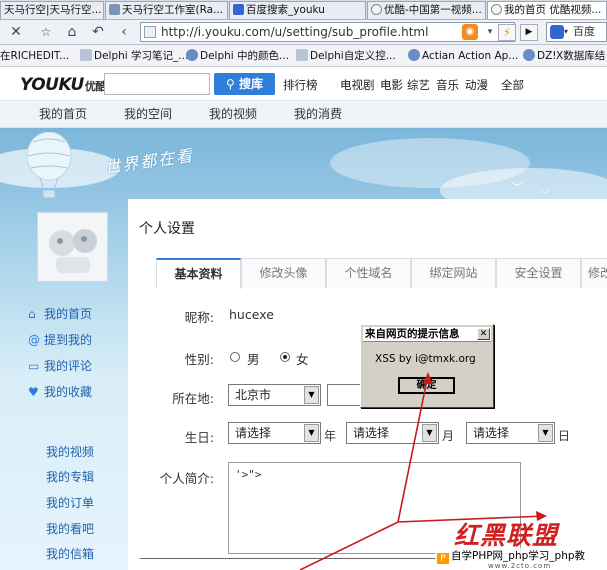 The height and width of the screenshot is (570, 607). What do you see at coordinates (167, 229) in the screenshot?
I see `page-title: 个人设置` at bounding box center [167, 229].